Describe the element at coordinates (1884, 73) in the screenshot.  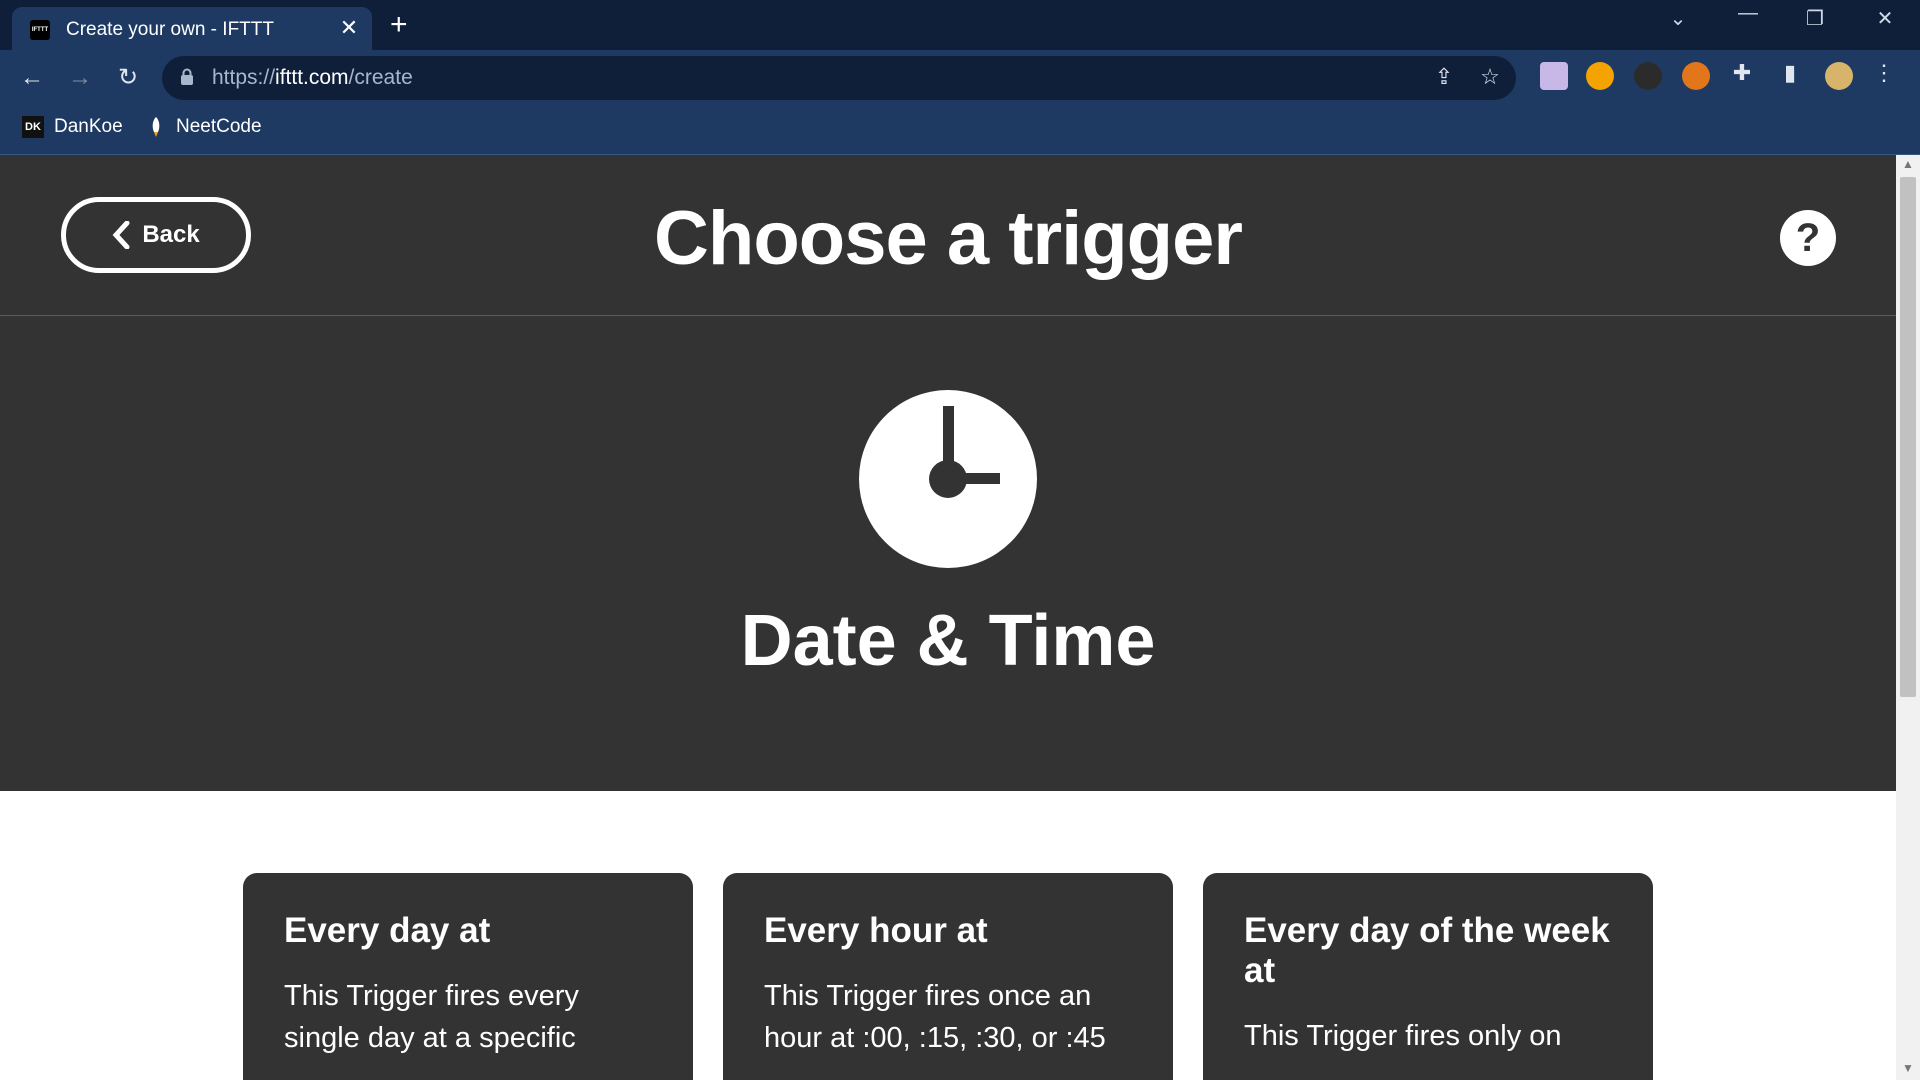
I see `menu-kebab-icon: ⋮` at that location.